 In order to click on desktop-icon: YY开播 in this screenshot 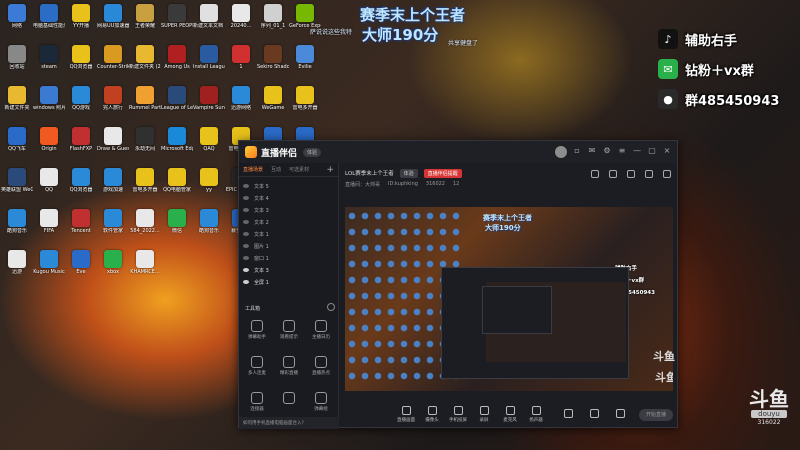, I will do `click(81, 20)`.